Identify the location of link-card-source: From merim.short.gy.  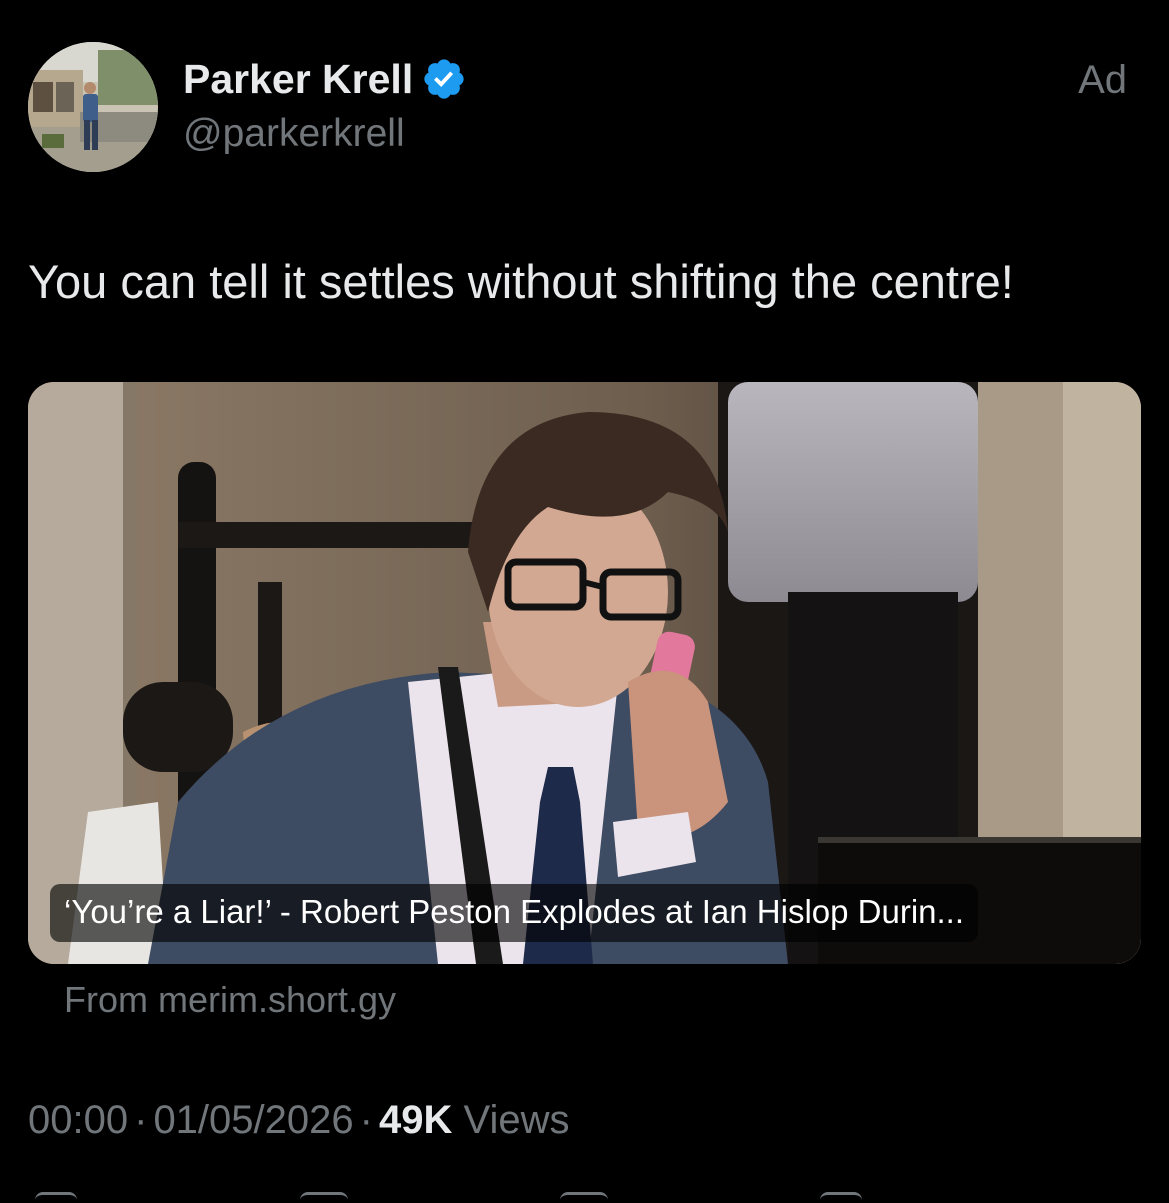
(230, 1000).